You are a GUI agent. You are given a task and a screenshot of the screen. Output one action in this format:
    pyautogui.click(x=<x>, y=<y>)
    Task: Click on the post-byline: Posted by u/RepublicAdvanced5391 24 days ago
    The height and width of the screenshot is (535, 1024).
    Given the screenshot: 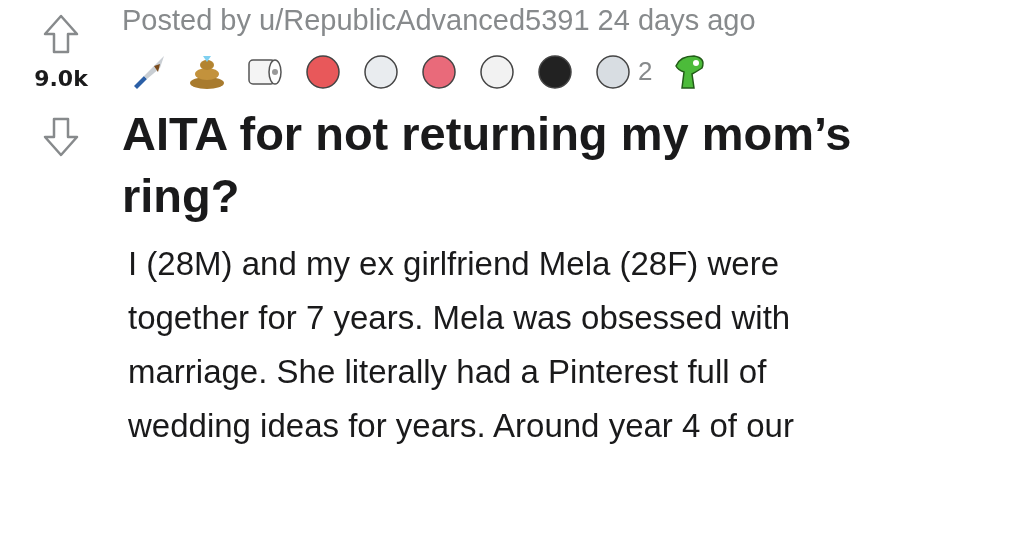 What is the action you would take?
    pyautogui.click(x=439, y=20)
    